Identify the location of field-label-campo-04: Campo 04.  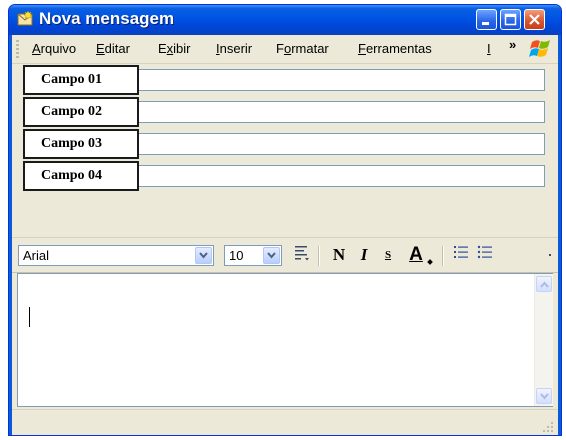
(81, 176).